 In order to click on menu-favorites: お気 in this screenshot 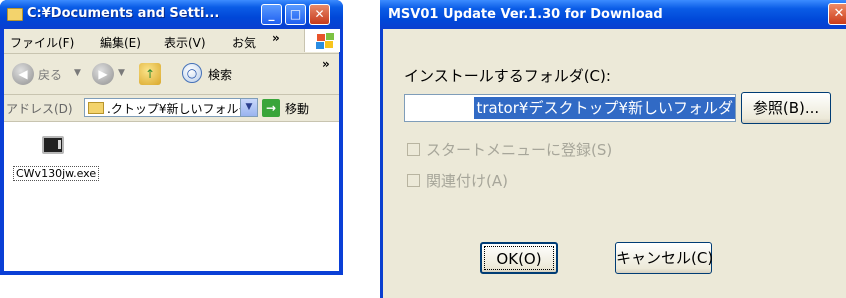, I will do `click(244, 42)`.